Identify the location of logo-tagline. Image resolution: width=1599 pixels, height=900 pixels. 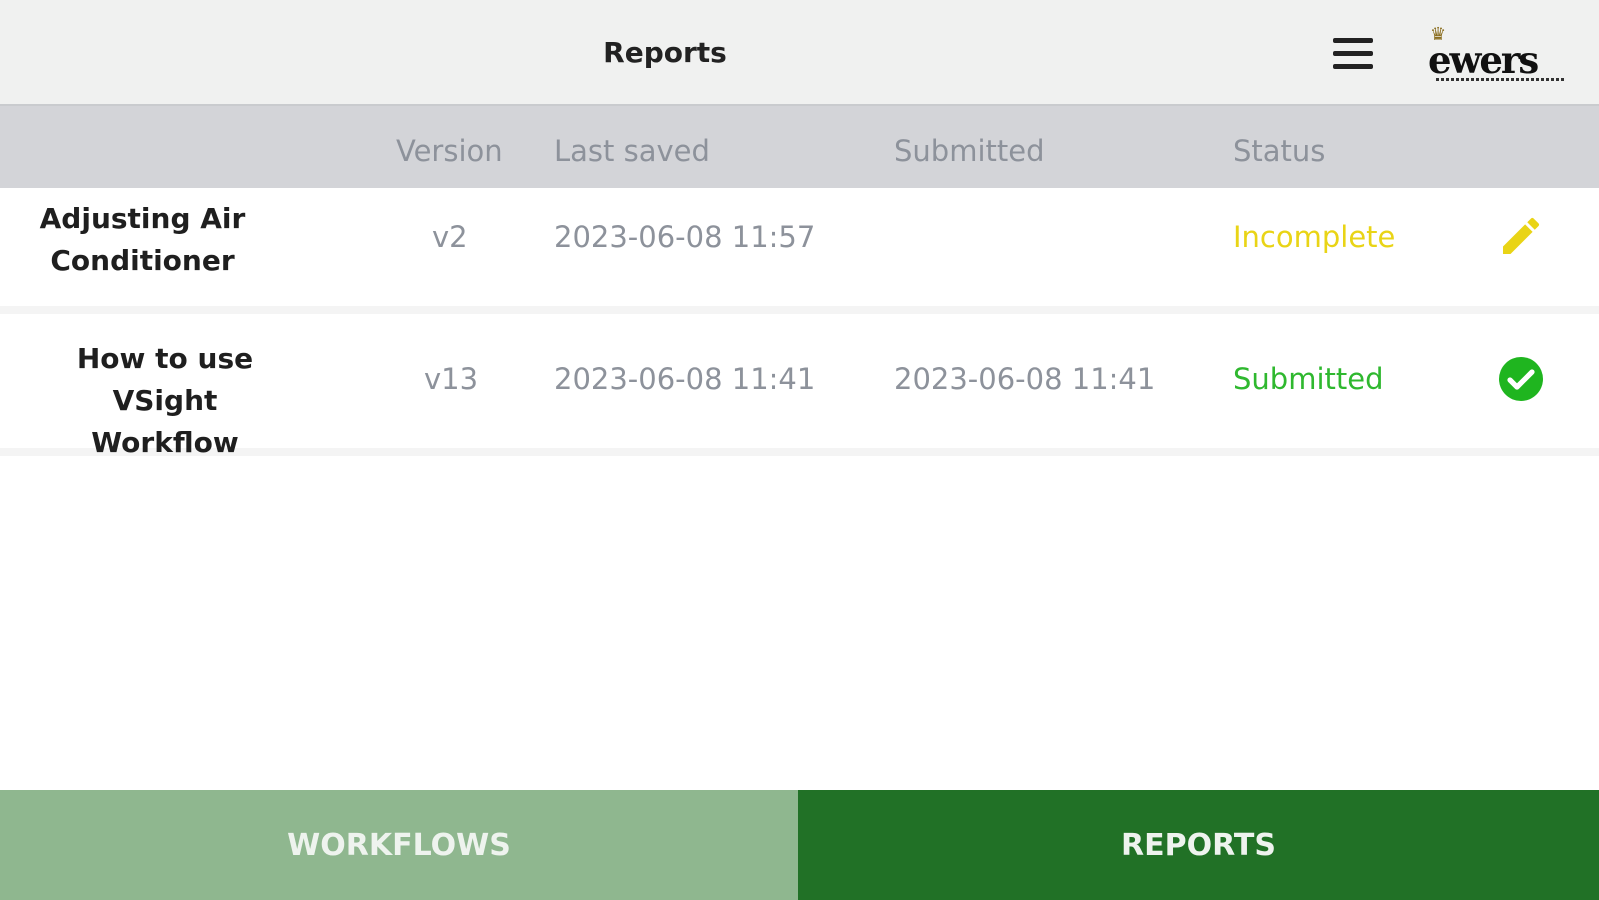
(1501, 79).